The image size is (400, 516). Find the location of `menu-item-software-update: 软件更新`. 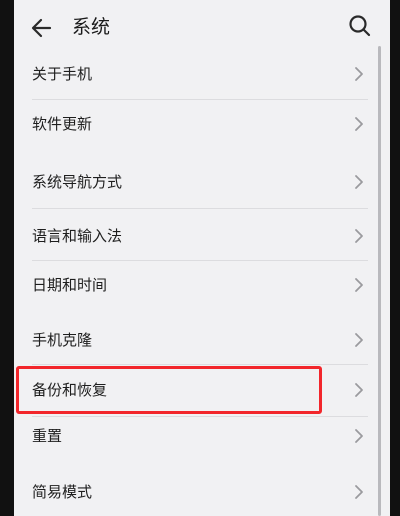

menu-item-software-update: 软件更新 is located at coordinates (194, 124).